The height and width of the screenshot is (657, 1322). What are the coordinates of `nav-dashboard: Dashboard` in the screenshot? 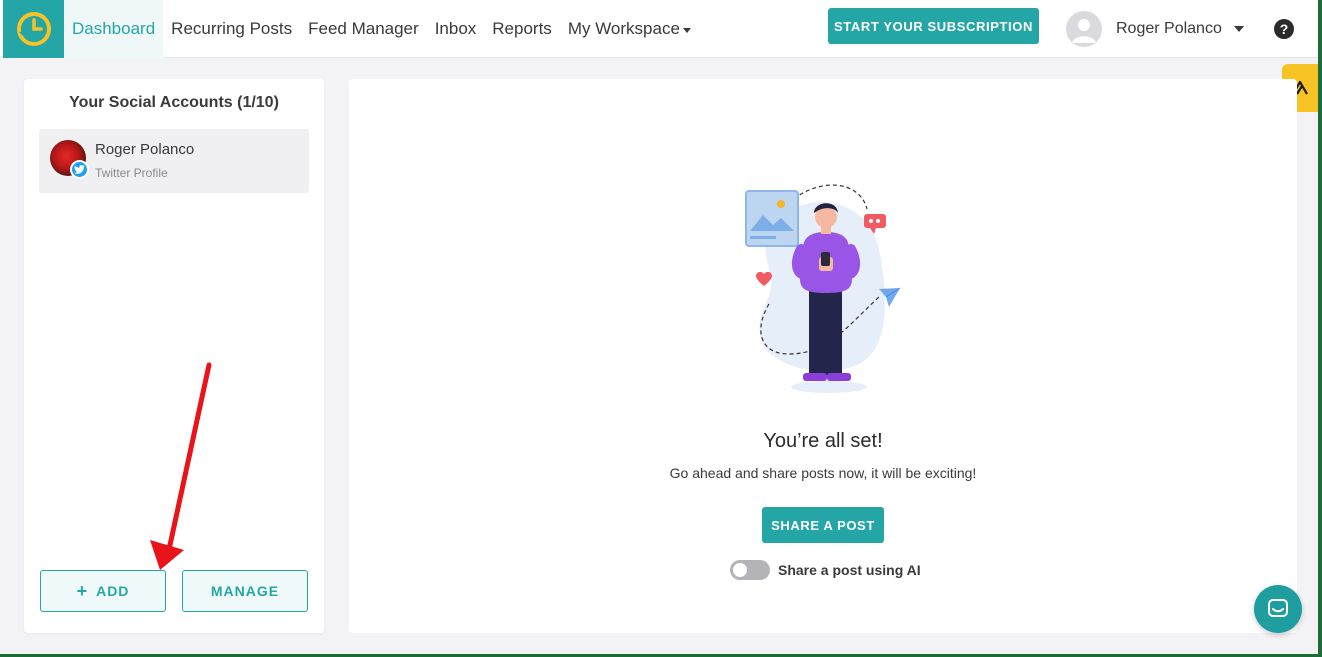 It's located at (114, 29).